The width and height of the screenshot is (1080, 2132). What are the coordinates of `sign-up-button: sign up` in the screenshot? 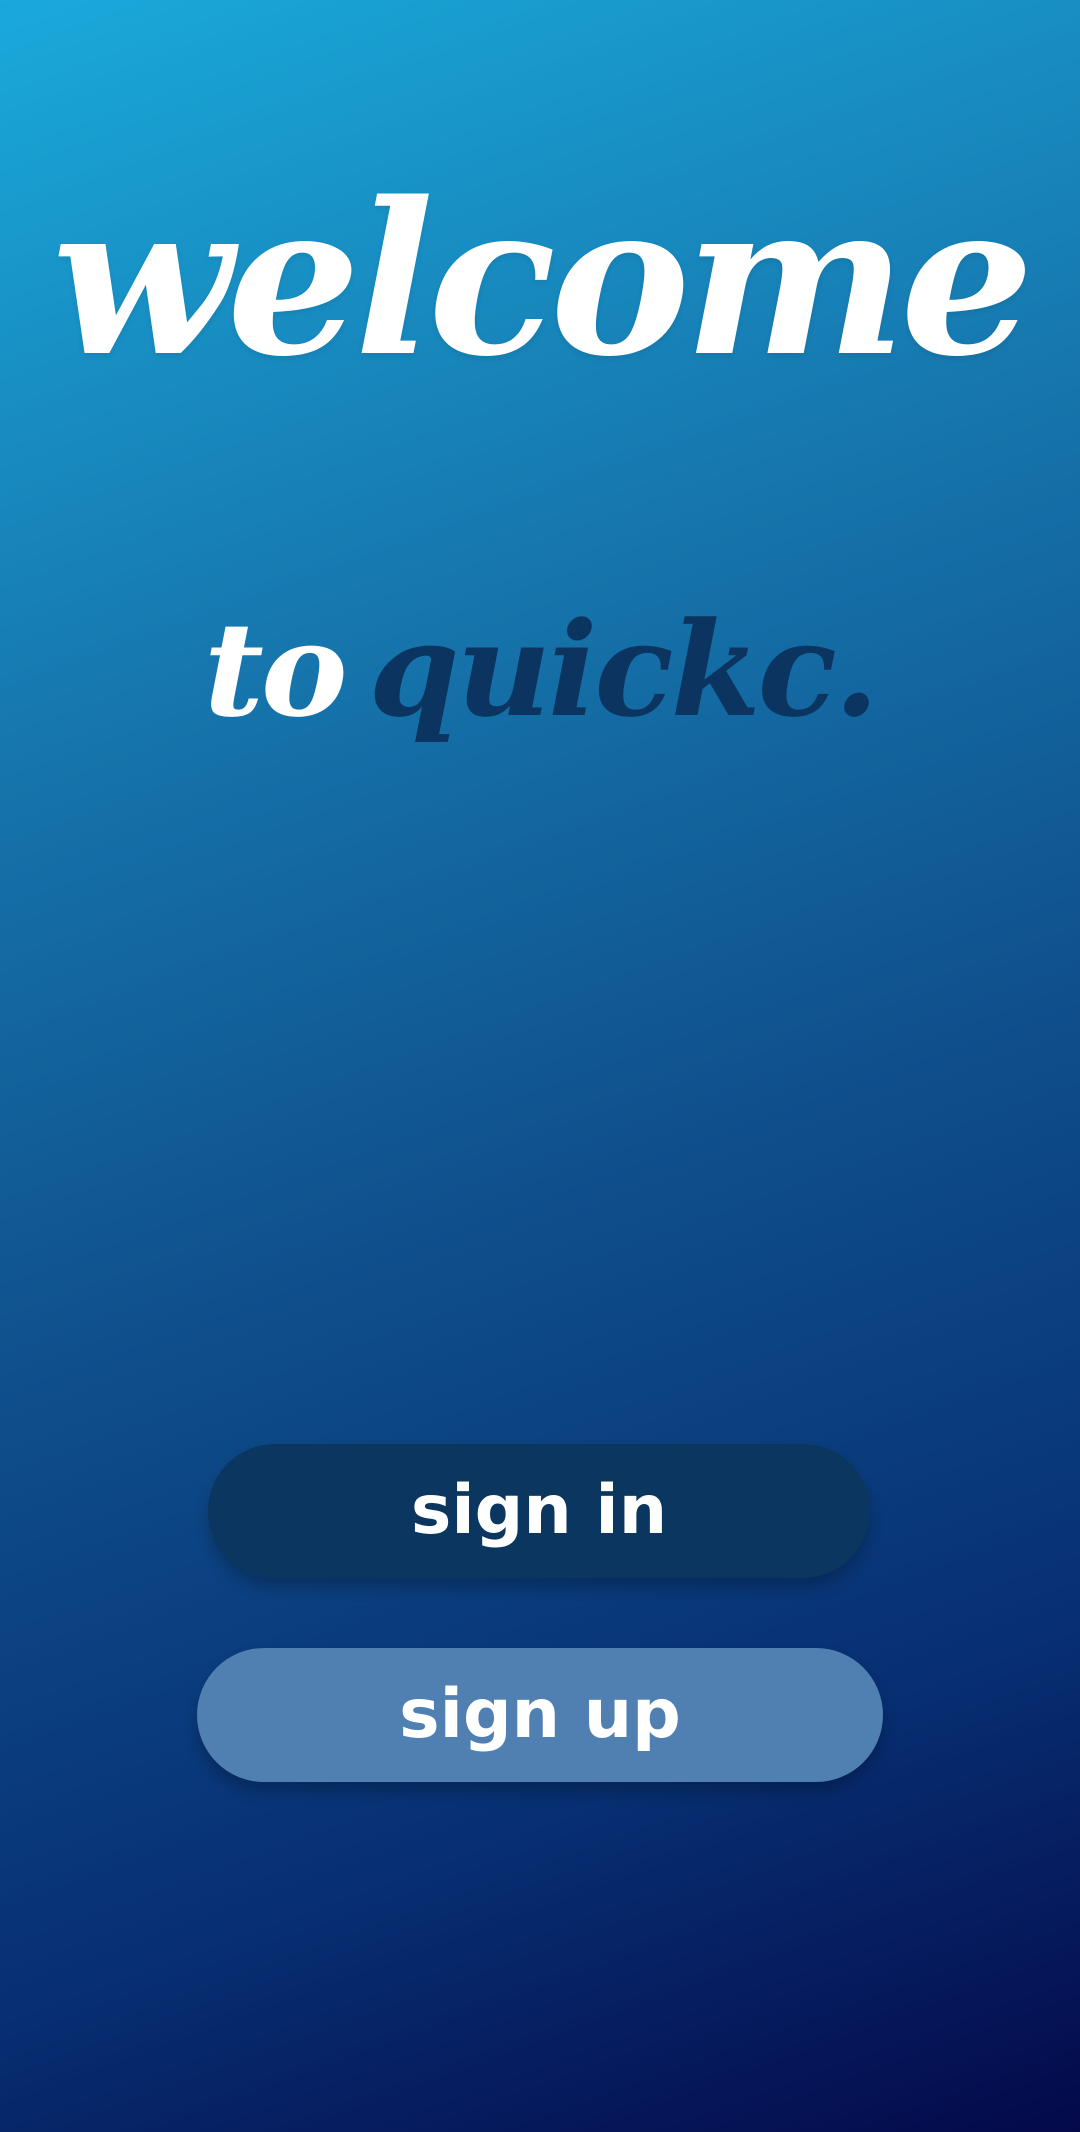 It's located at (540, 1715).